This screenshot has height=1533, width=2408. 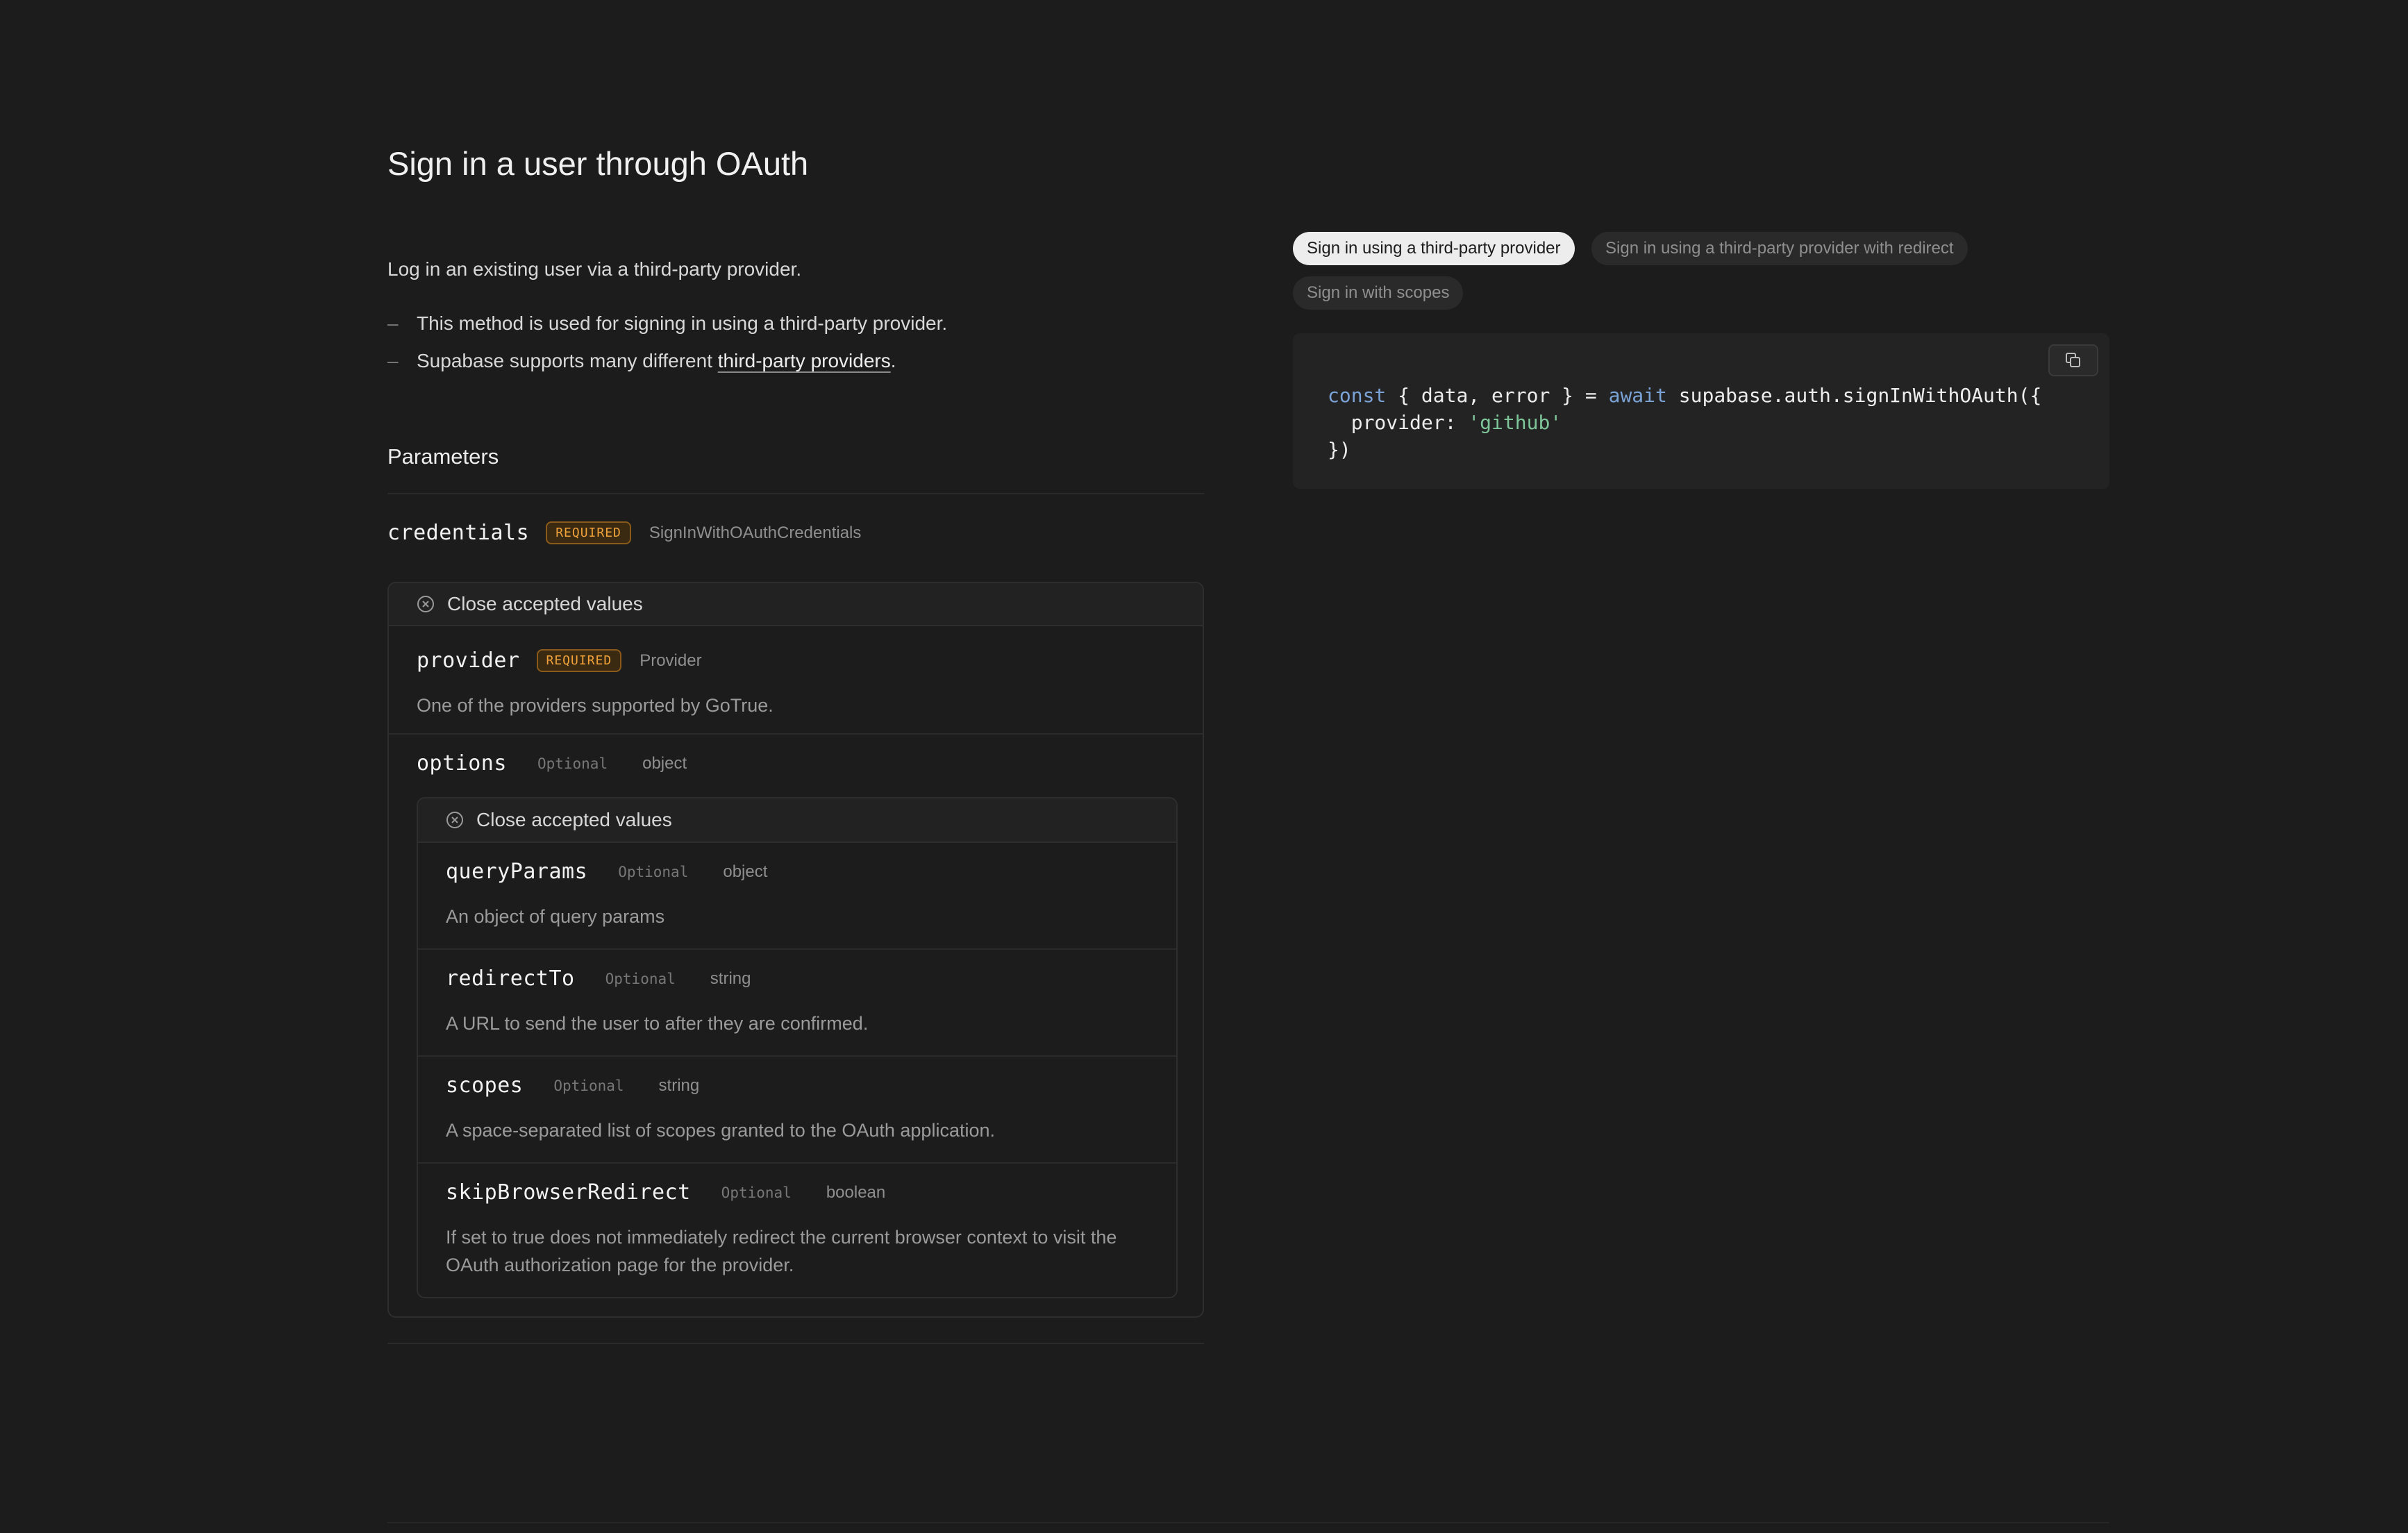 I want to click on note-text-suffix: ., so click(x=893, y=360).